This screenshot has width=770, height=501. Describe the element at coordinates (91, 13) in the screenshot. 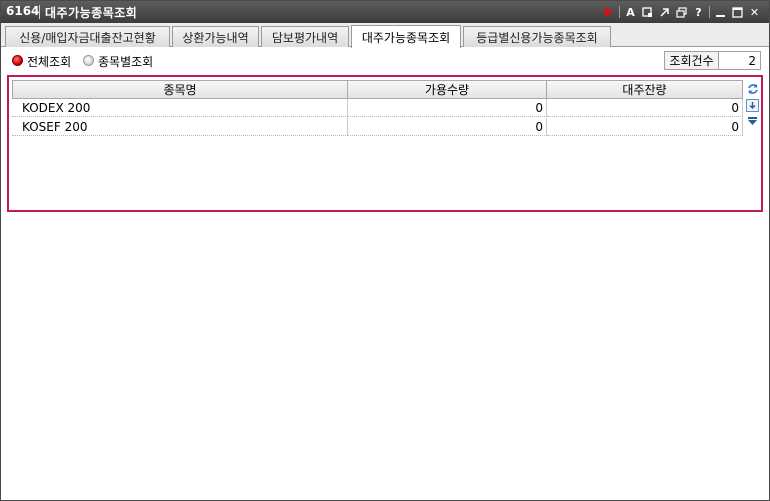

I see `window-title: 대주가능종목조회` at that location.